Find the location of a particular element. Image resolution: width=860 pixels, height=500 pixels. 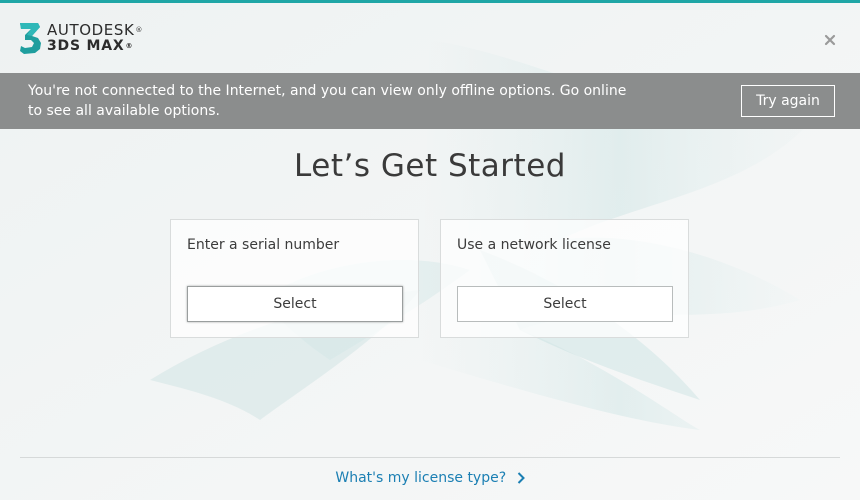

license-type-link: What's my license type? is located at coordinates (420, 478).